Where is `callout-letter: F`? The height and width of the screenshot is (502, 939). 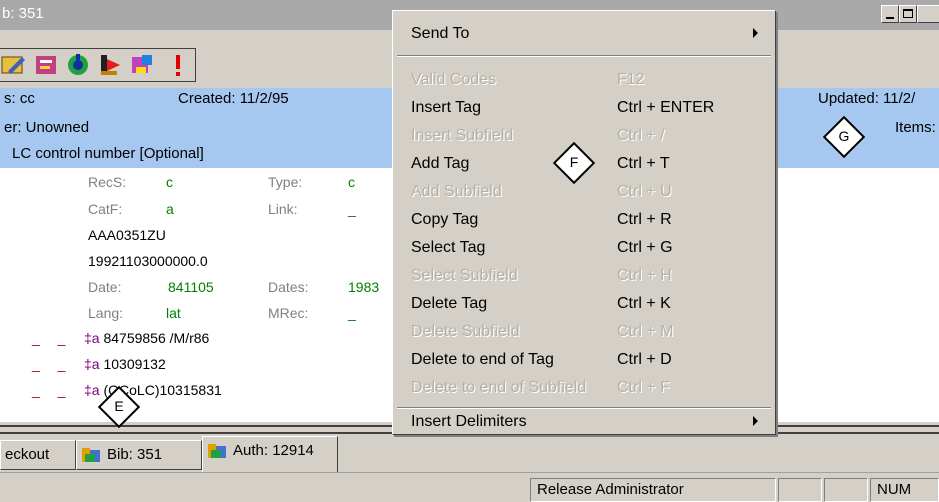
callout-letter: F is located at coordinates (574, 162).